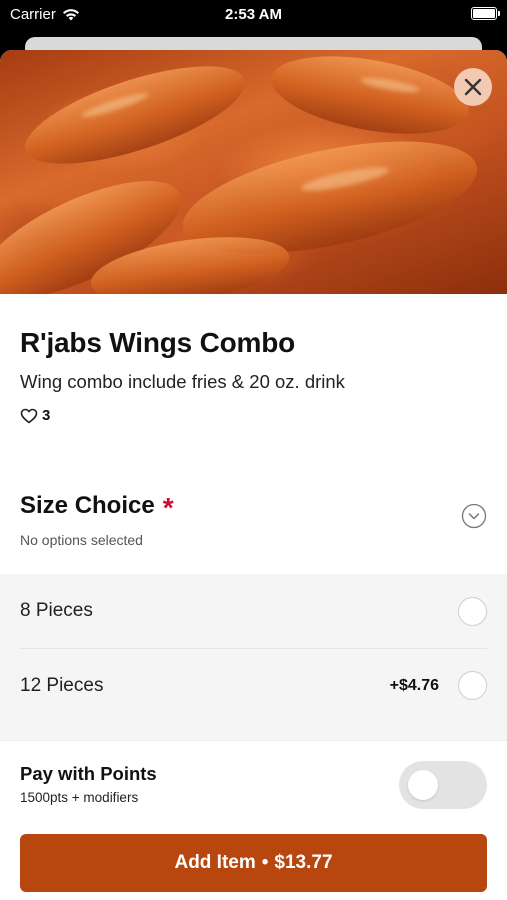  What do you see at coordinates (87, 505) in the screenshot?
I see `size-choice-title: Size Choice` at bounding box center [87, 505].